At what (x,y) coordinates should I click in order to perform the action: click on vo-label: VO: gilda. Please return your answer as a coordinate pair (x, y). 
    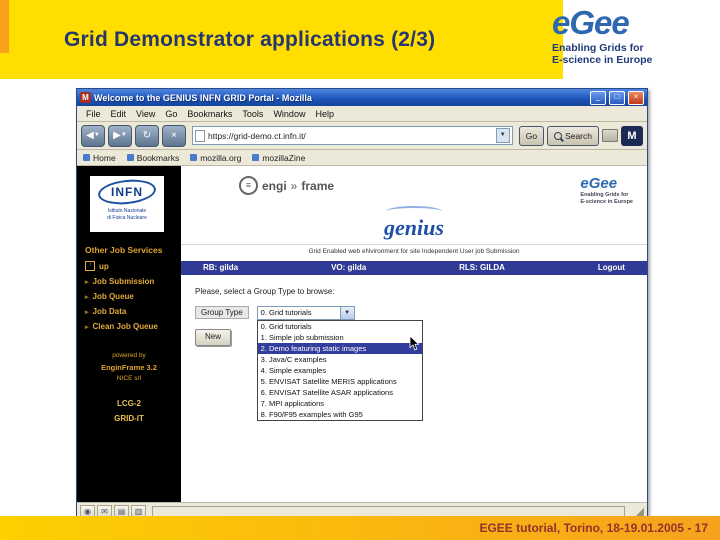
    Looking at the image, I should click on (349, 268).